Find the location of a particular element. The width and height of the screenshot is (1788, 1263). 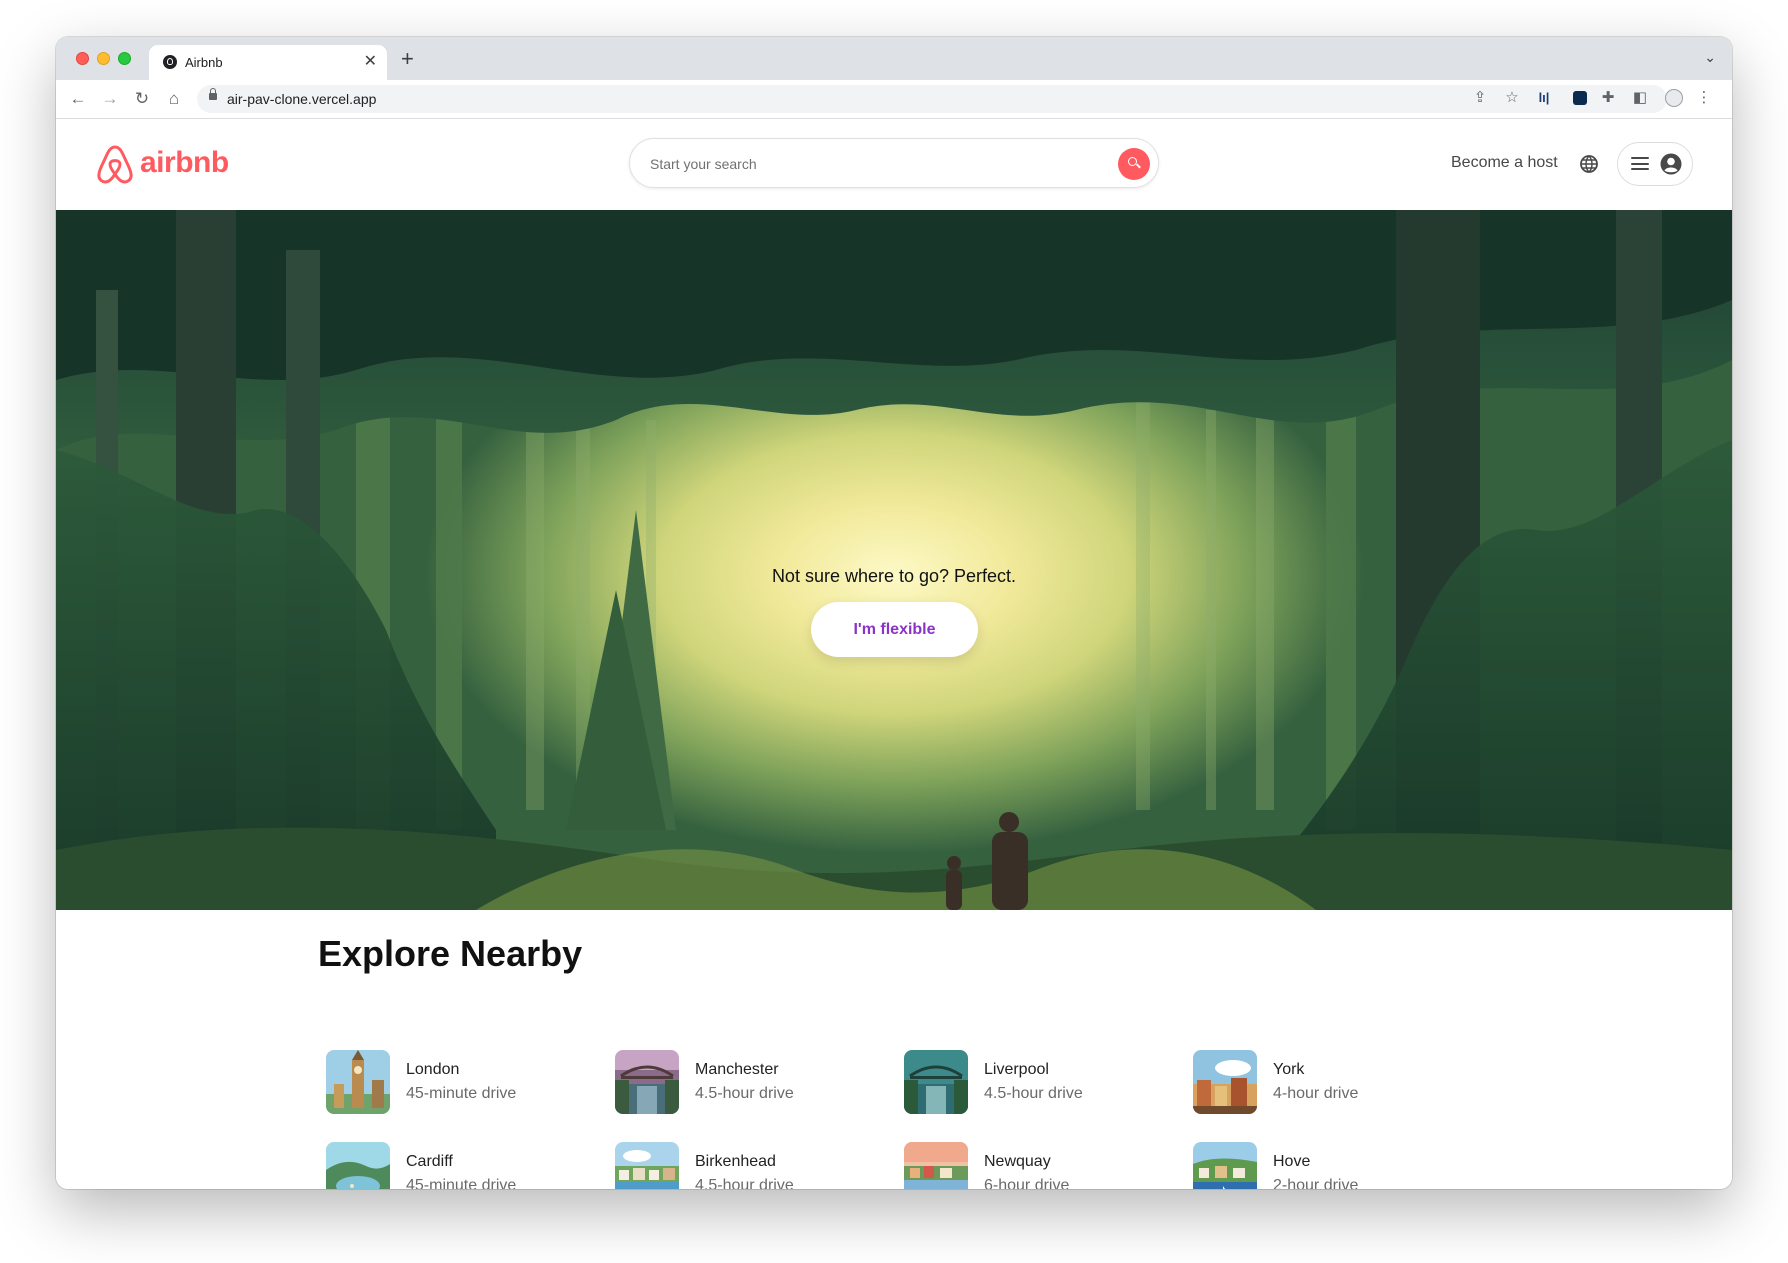

back-arrow-icon: ← is located at coordinates (78, 99).